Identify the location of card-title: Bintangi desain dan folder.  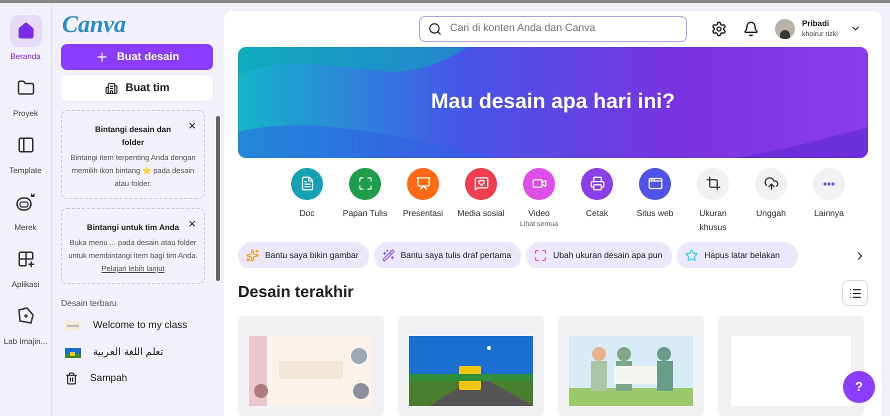
(133, 136).